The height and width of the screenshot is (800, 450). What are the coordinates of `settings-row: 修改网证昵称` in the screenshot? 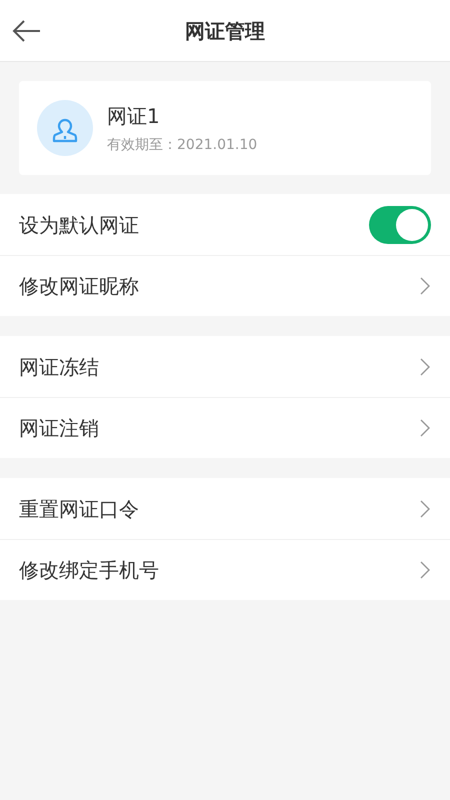 It's located at (225, 285).